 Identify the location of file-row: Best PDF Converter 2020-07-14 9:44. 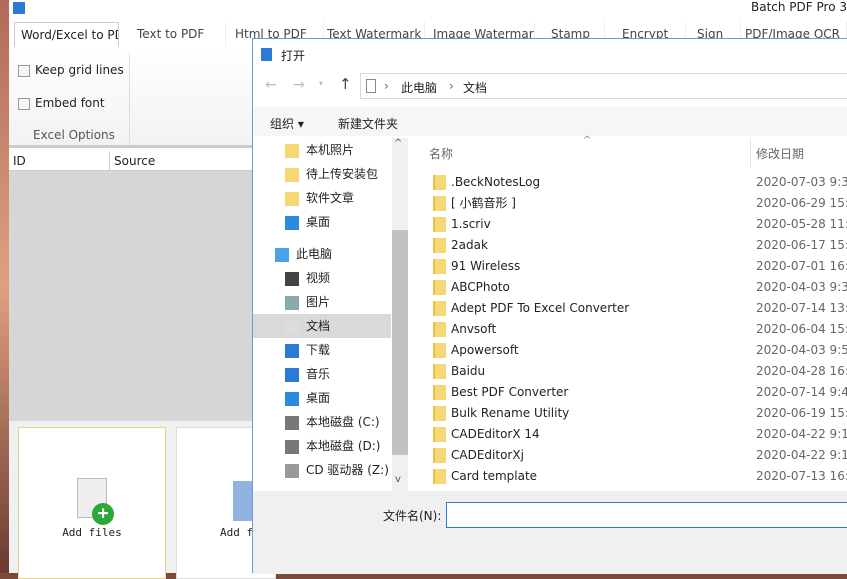
(640, 392).